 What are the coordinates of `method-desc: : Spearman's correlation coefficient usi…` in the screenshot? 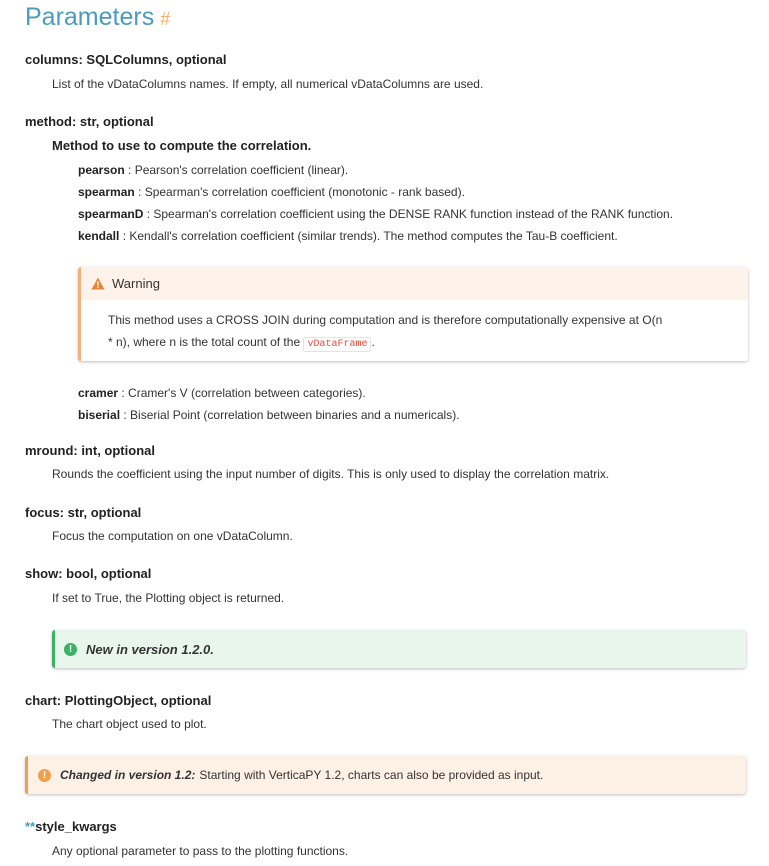 It's located at (408, 214).